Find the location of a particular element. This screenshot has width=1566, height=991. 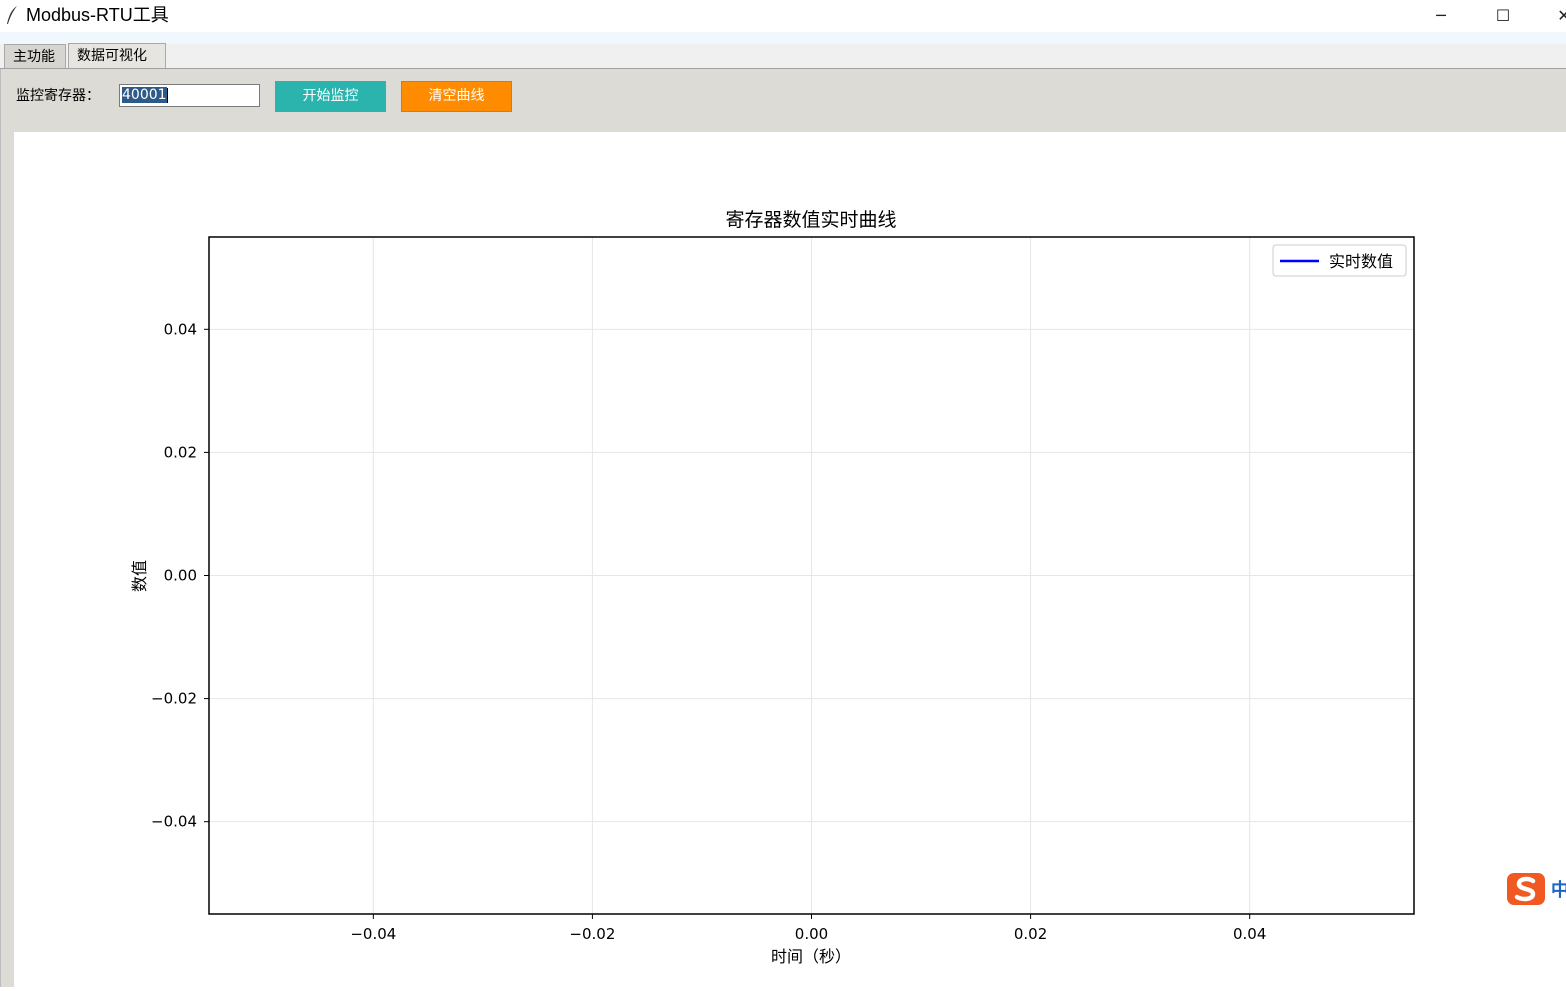

maximize-button: ☐ is located at coordinates (1503, 15).